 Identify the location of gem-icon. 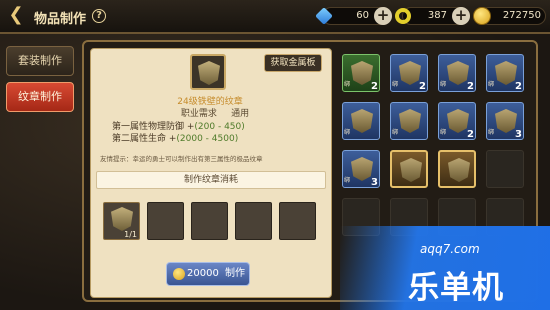
(324, 16).